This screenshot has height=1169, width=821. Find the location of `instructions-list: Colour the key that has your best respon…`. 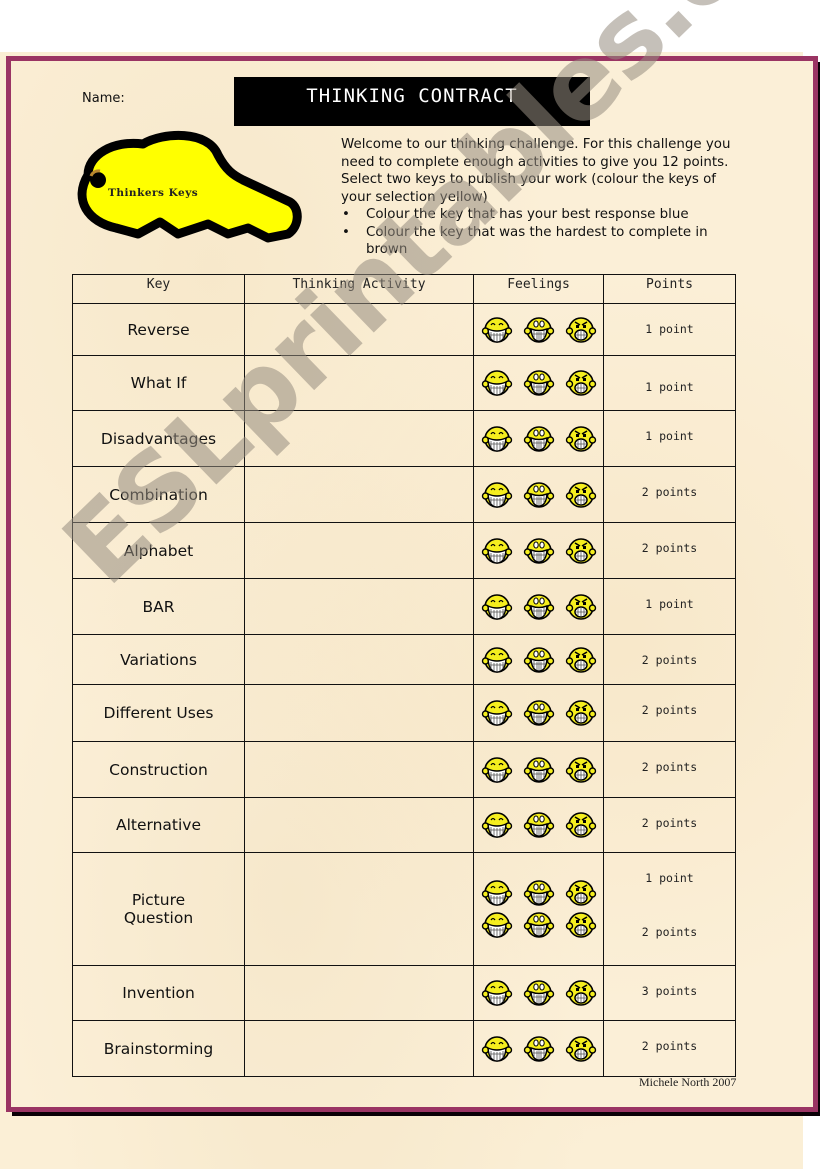

instructions-list: Colour the key that has your best respon… is located at coordinates (541, 232).